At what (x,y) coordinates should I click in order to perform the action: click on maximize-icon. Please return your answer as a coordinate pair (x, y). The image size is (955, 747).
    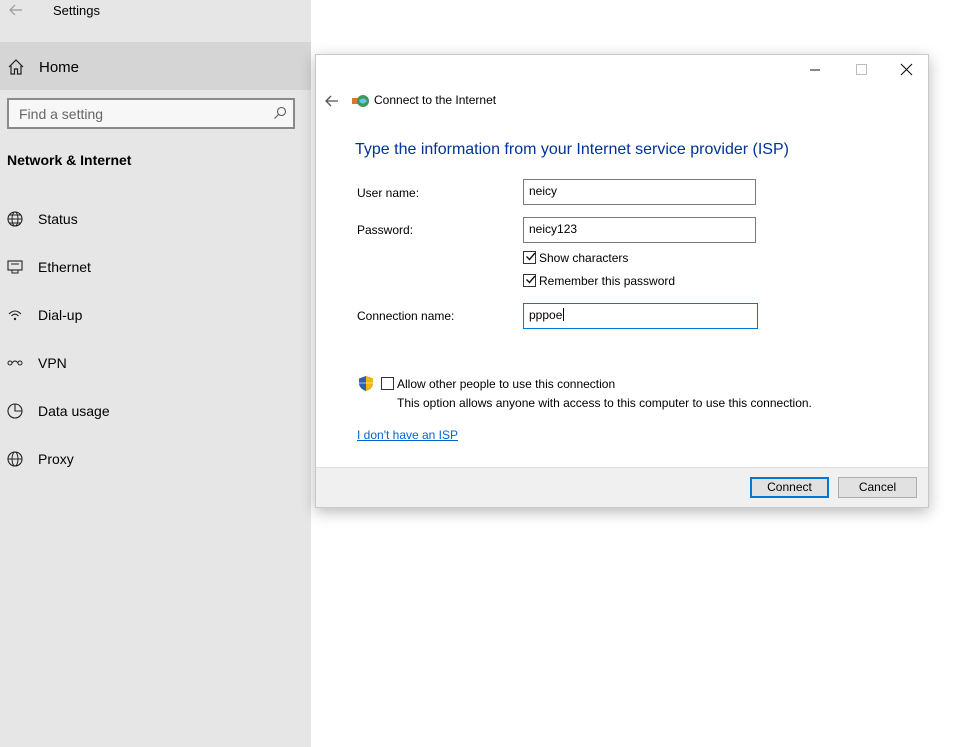
    Looking at the image, I should click on (861, 69).